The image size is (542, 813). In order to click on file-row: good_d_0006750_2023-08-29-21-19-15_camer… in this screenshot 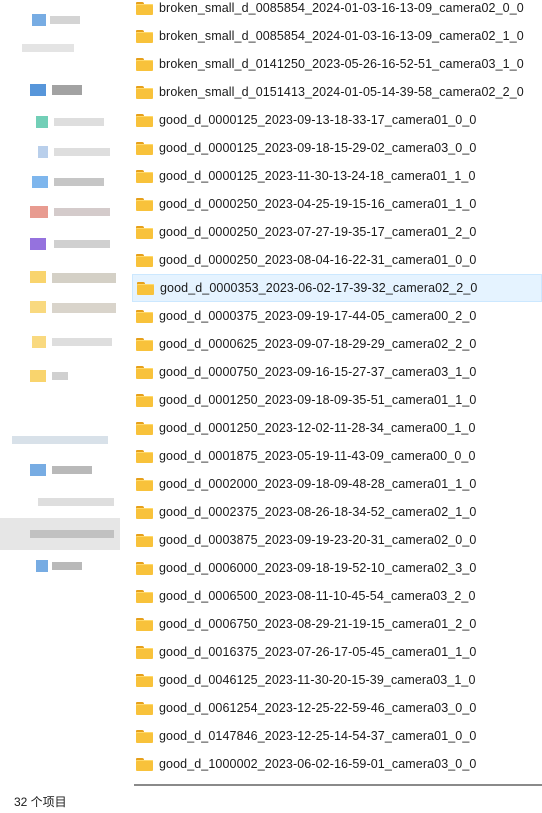, I will do `click(337, 624)`.